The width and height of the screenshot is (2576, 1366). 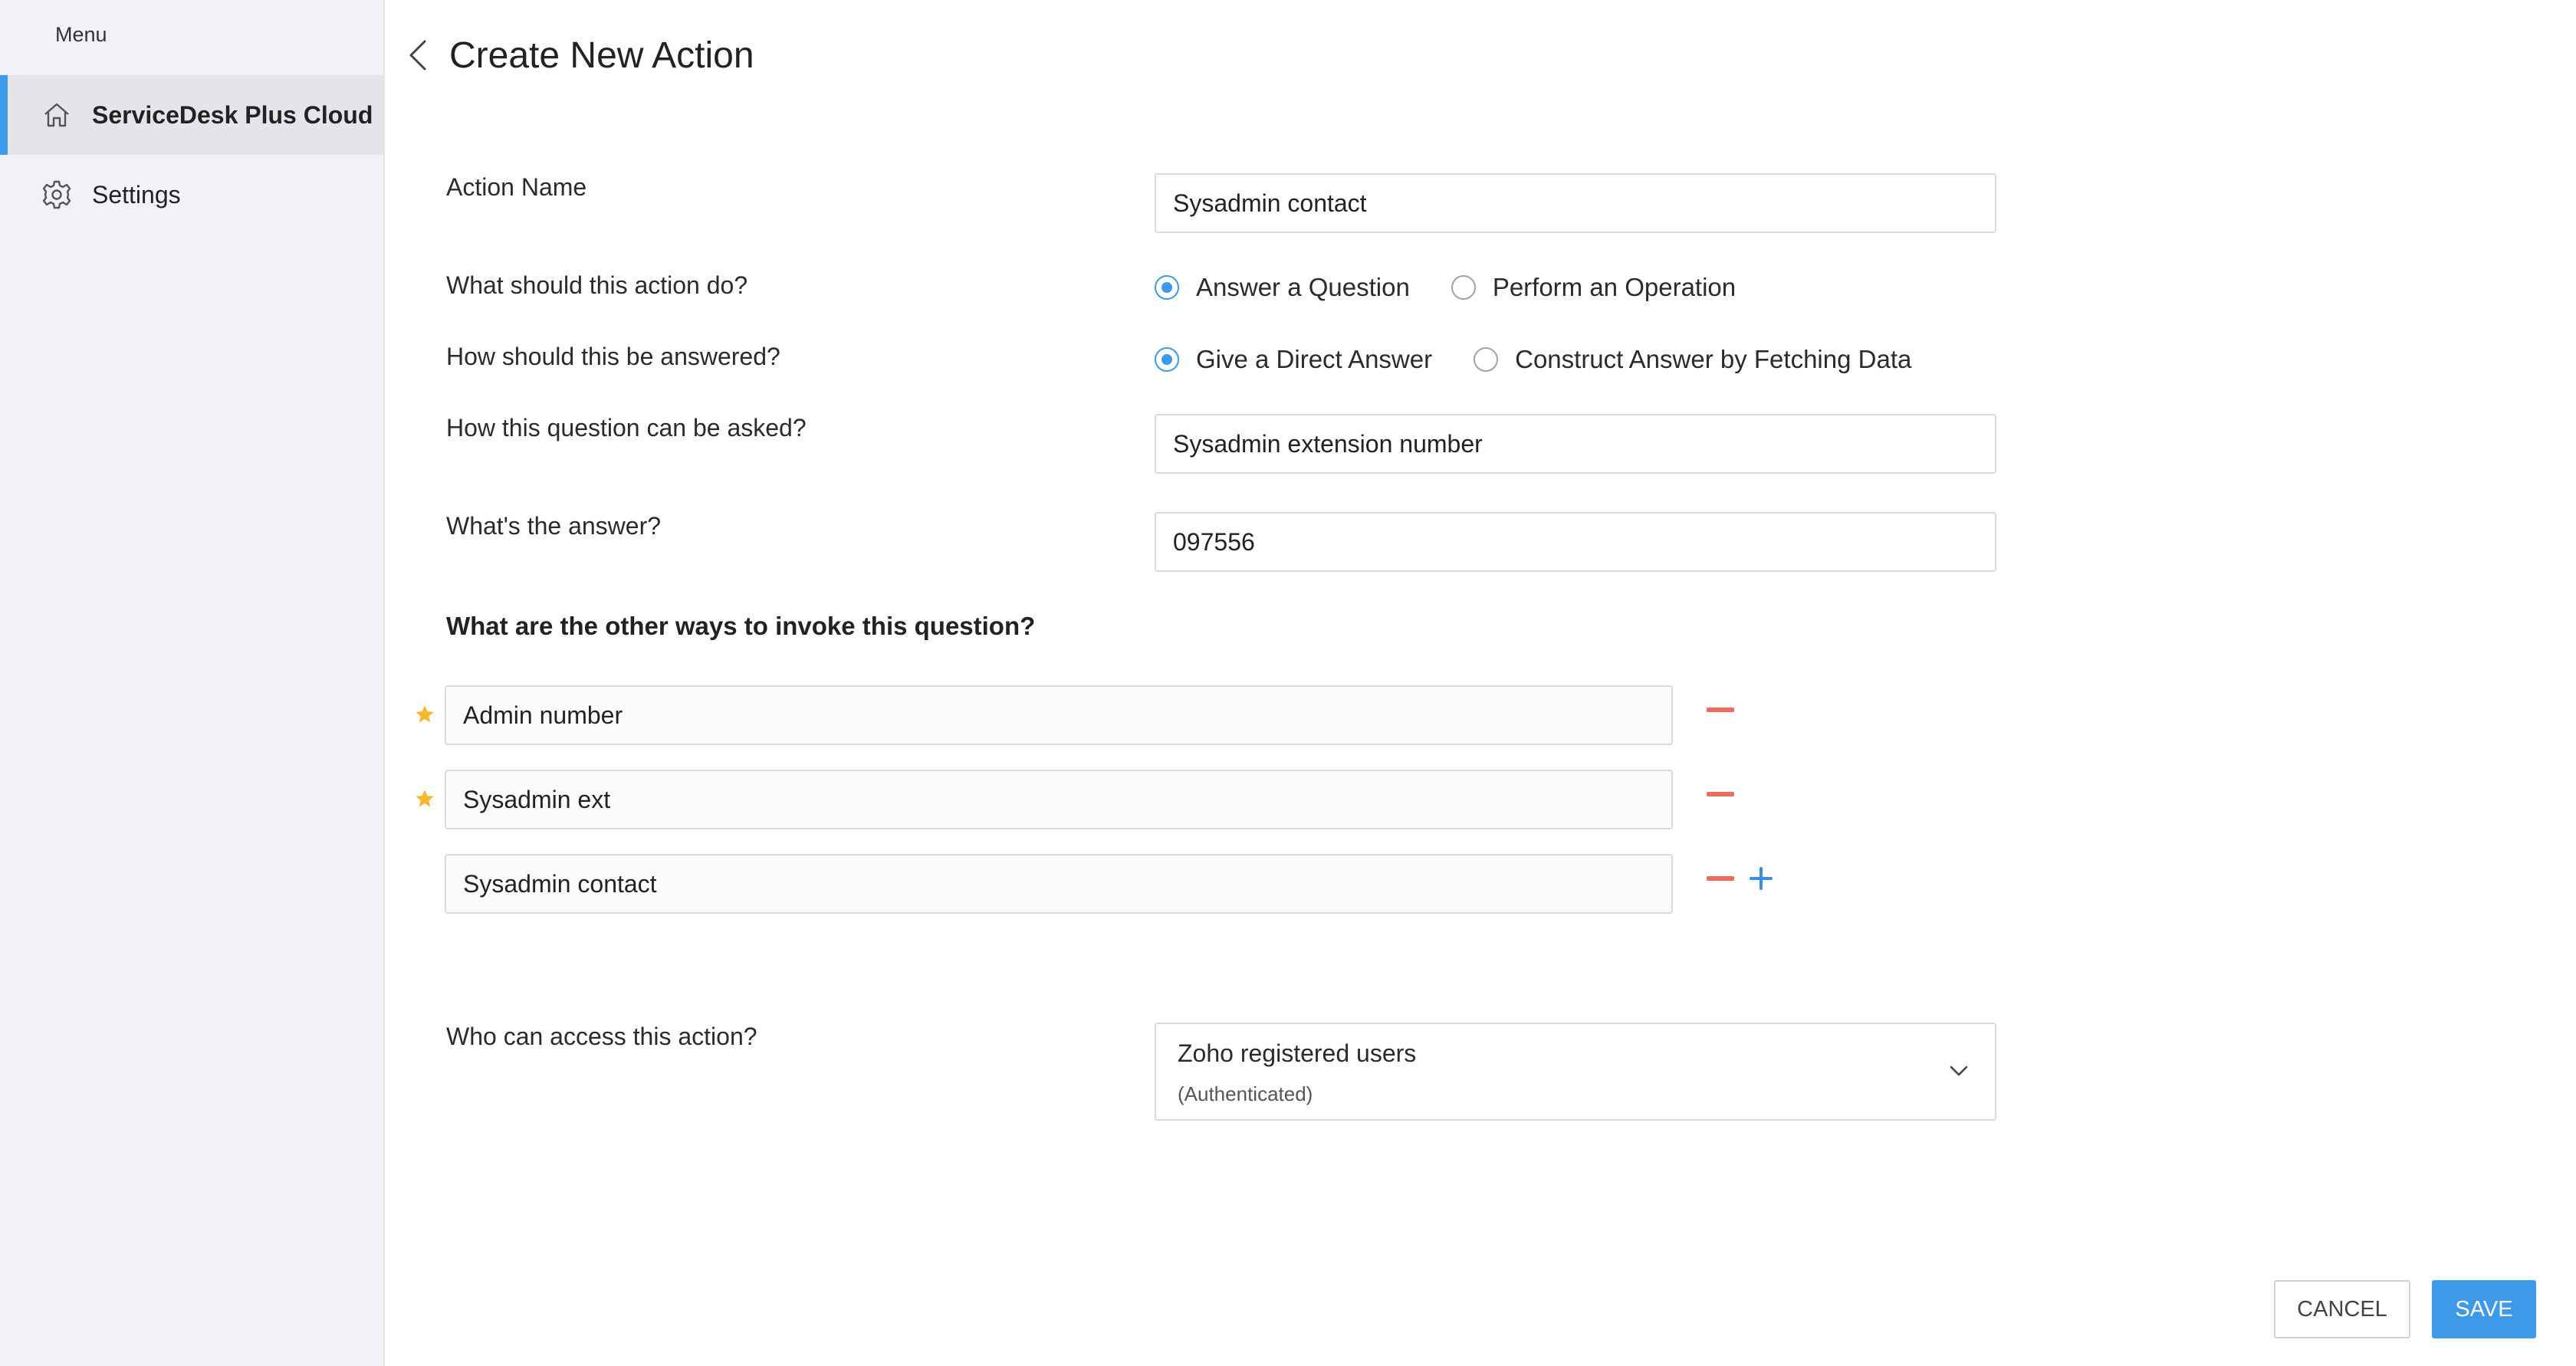 I want to click on sidebar-item-label: Settings, so click(x=136, y=194).